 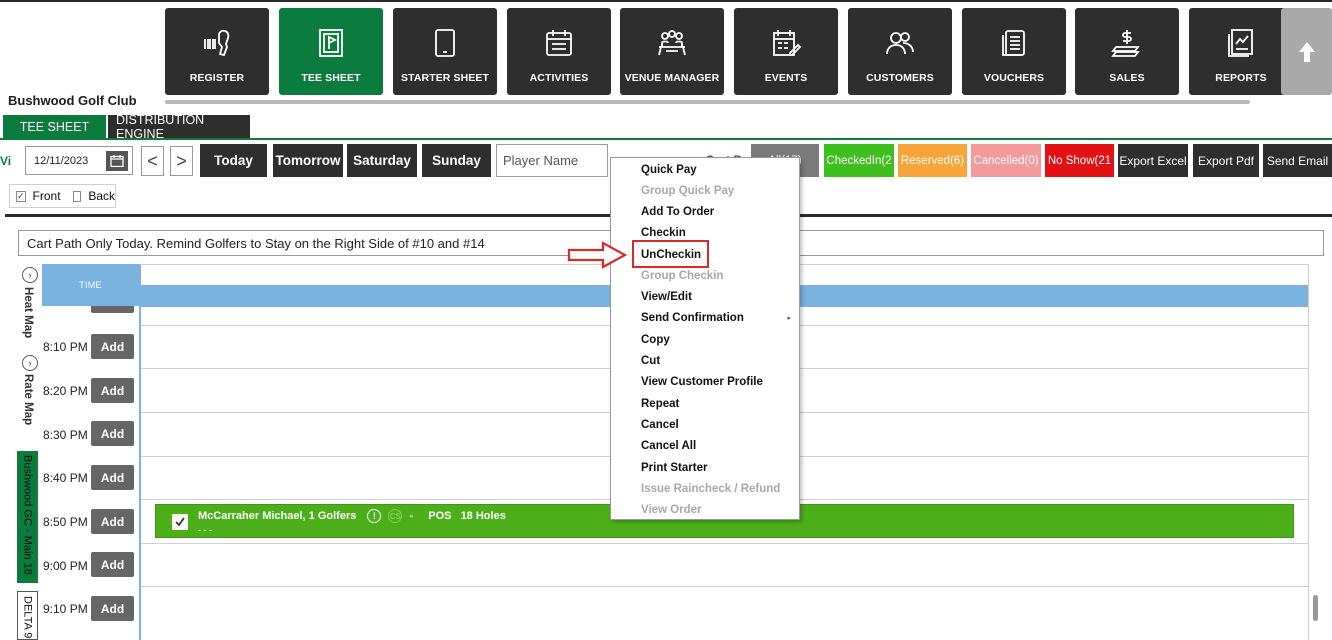 I want to click on nav-sales-button: SALES, so click(x=1127, y=51).